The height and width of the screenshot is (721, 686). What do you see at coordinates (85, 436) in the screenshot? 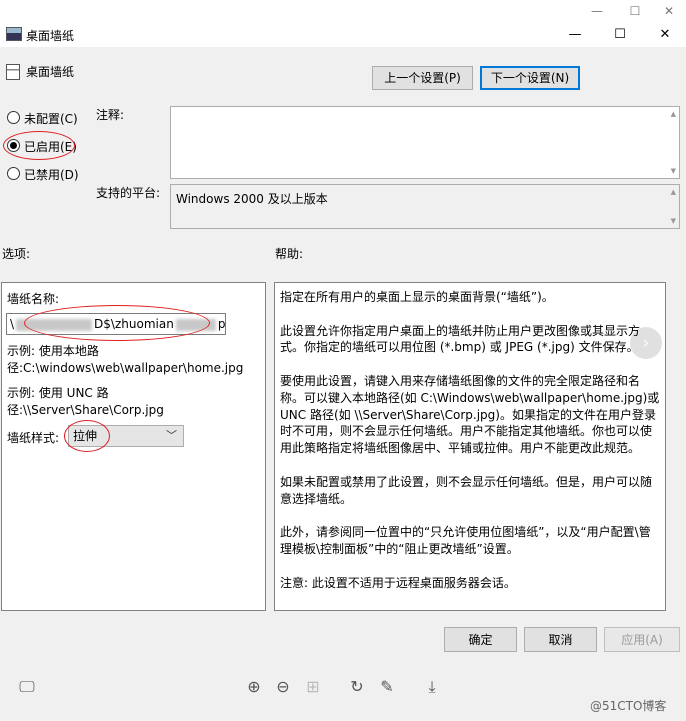
I see `wallpaper-style-value: 拉伸` at bounding box center [85, 436].